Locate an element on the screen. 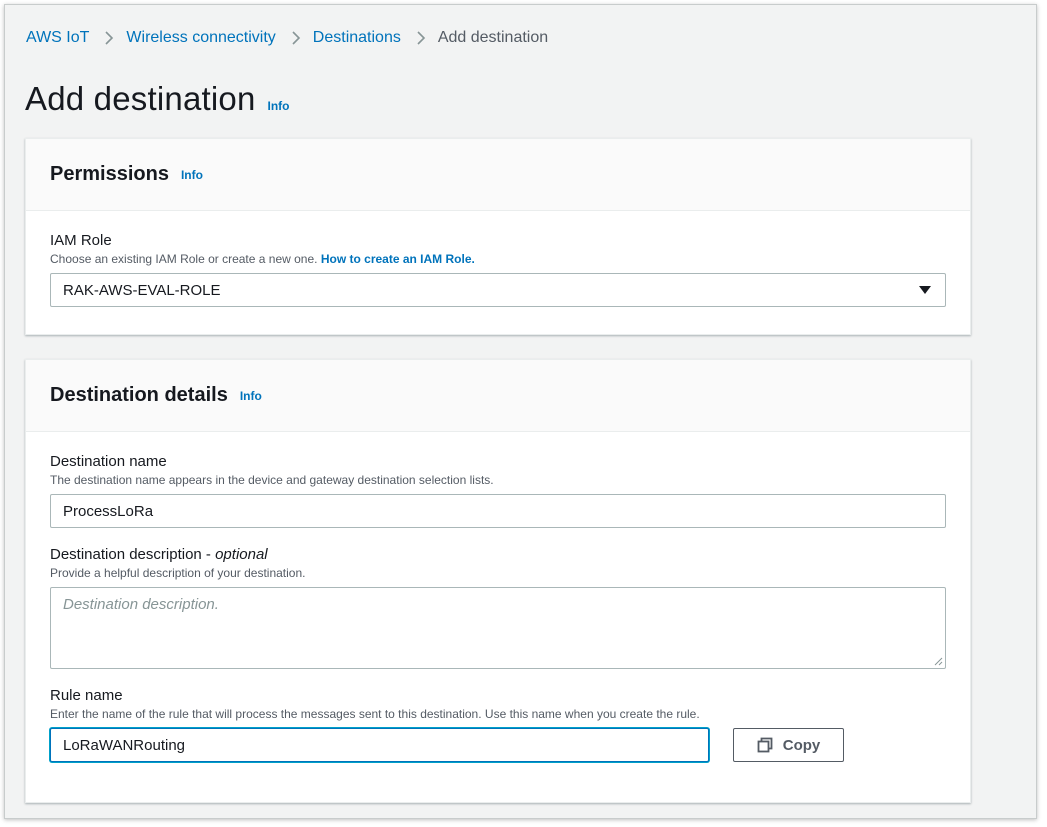  permissions-title: Permissions is located at coordinates (109, 174).